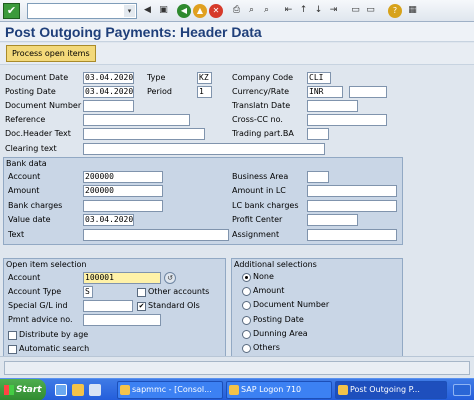 The height and width of the screenshot is (400, 474). What do you see at coordinates (82, 11) in the screenshot?
I see `command-field: ▾` at bounding box center [82, 11].